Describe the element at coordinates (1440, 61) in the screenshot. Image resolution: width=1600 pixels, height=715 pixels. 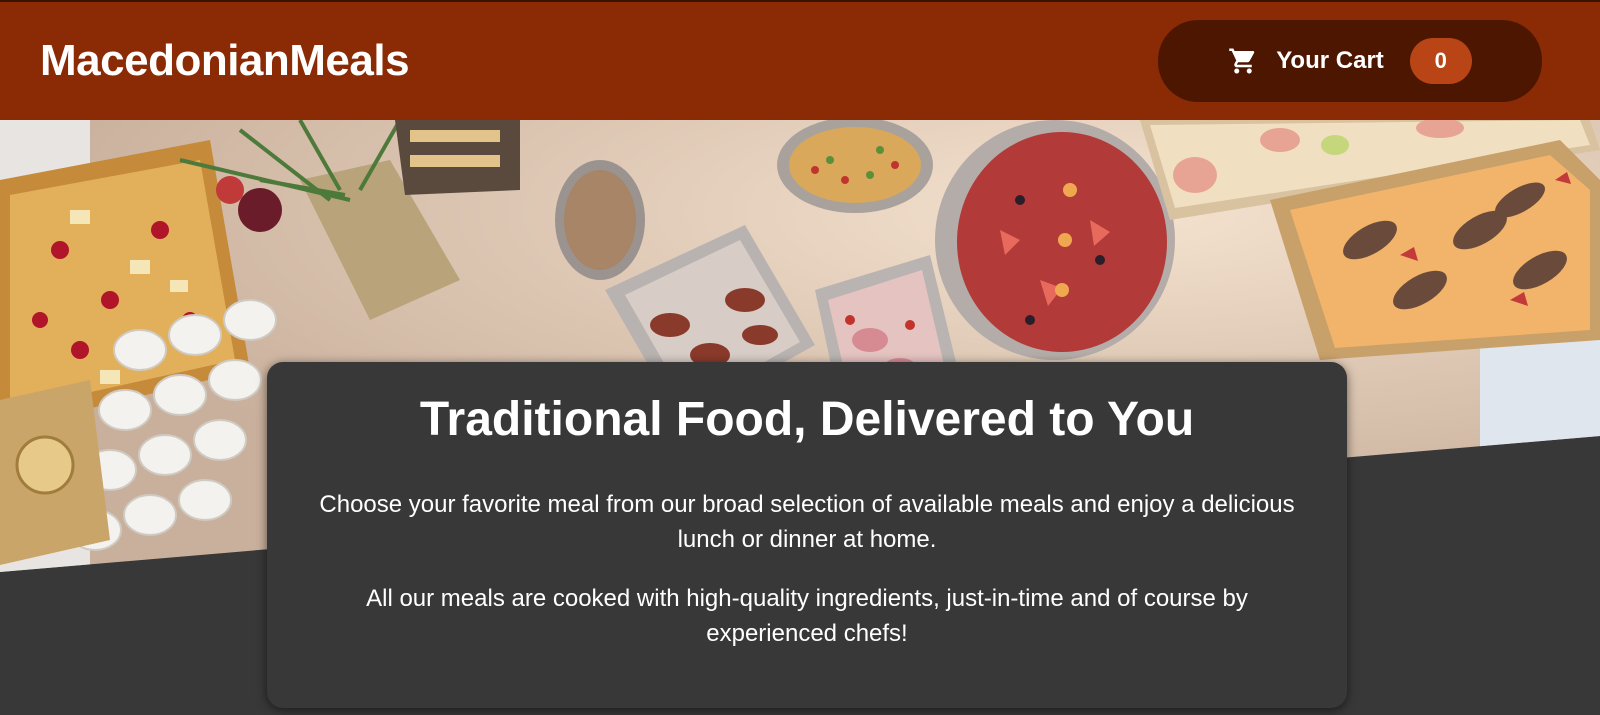
I see `cart-count-badge: 0` at that location.